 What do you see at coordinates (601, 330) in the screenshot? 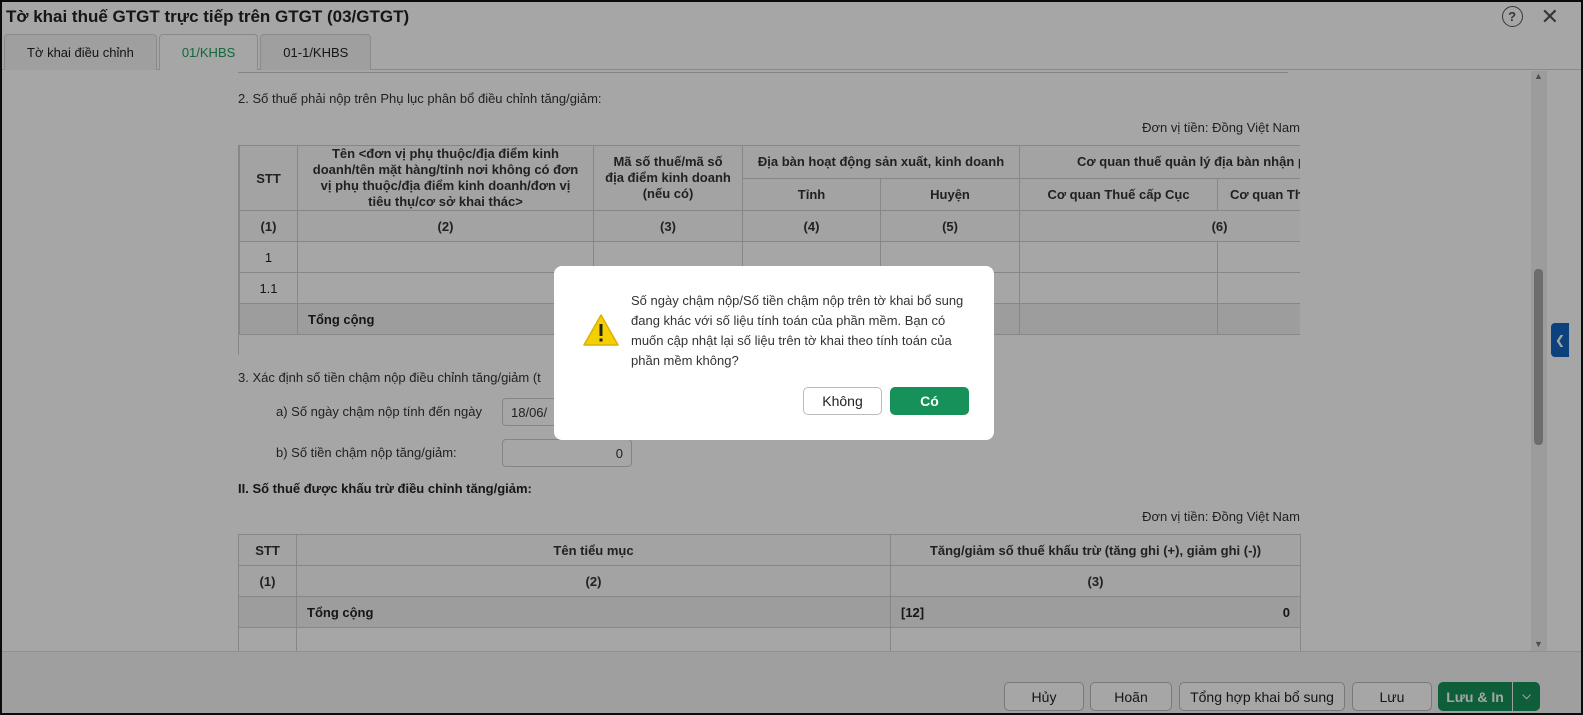
I see `warning-icon` at bounding box center [601, 330].